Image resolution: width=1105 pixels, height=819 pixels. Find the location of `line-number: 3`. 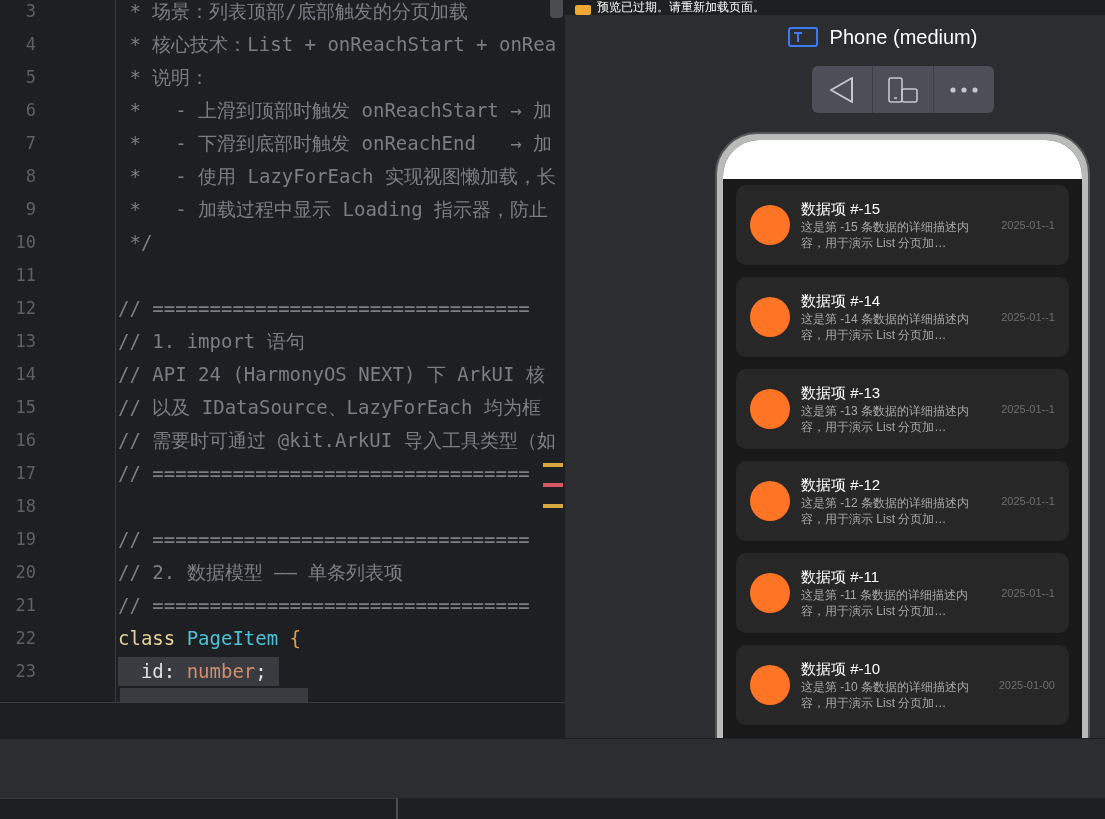

line-number: 3 is located at coordinates (30, 11).